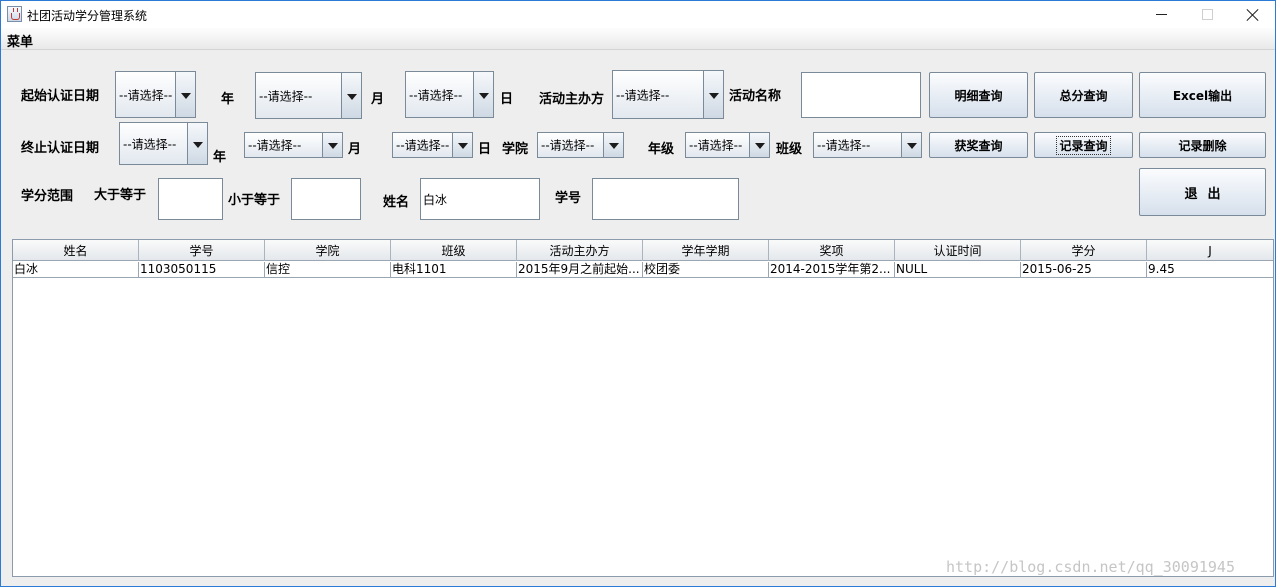  Describe the element at coordinates (423, 145) in the screenshot. I see `end-day-value: --请选择--` at that location.